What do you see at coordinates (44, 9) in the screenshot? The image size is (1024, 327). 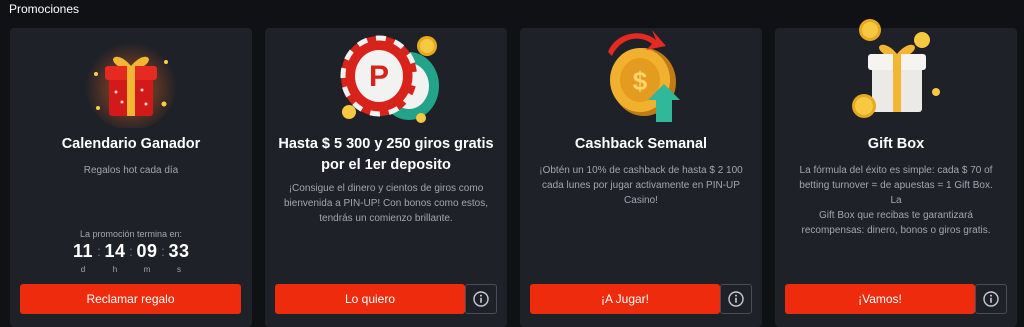 I see `section-title: Promociones` at bounding box center [44, 9].